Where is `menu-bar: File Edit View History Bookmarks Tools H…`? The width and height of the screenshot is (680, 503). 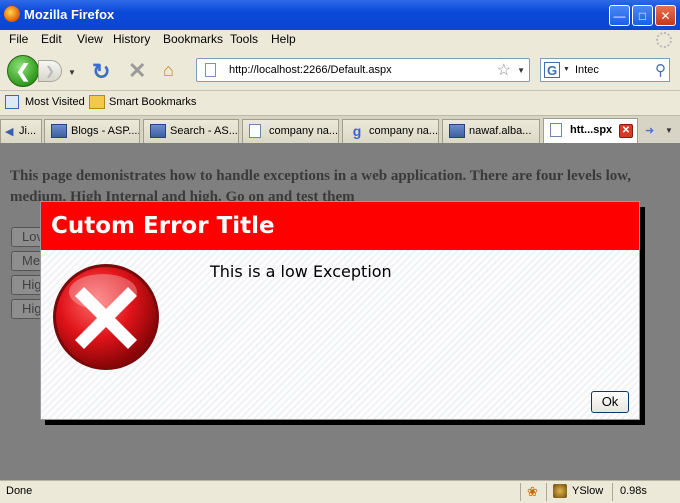
menu-bar: File Edit View History Bookmarks Tools H… is located at coordinates (340, 40).